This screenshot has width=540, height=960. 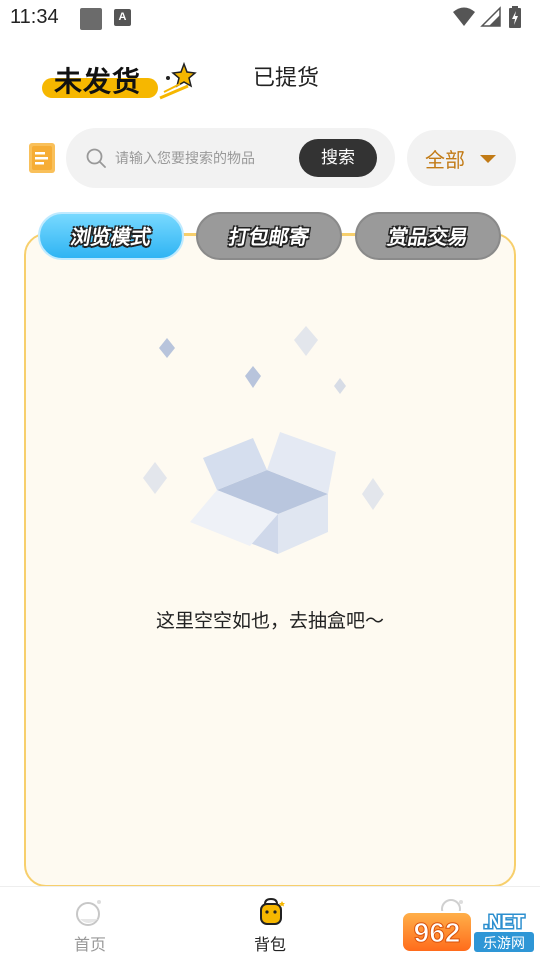 What do you see at coordinates (488, 159) in the screenshot?
I see `caret-down-icon` at bounding box center [488, 159].